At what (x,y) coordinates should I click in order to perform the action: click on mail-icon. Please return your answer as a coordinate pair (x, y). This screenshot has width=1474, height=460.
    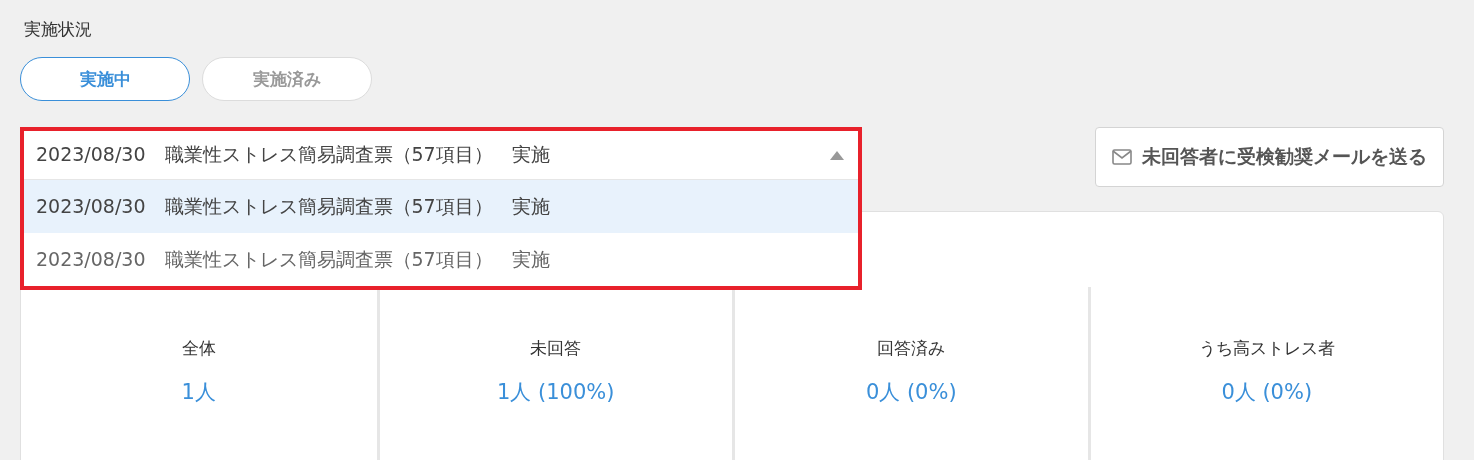
    Looking at the image, I should click on (1122, 157).